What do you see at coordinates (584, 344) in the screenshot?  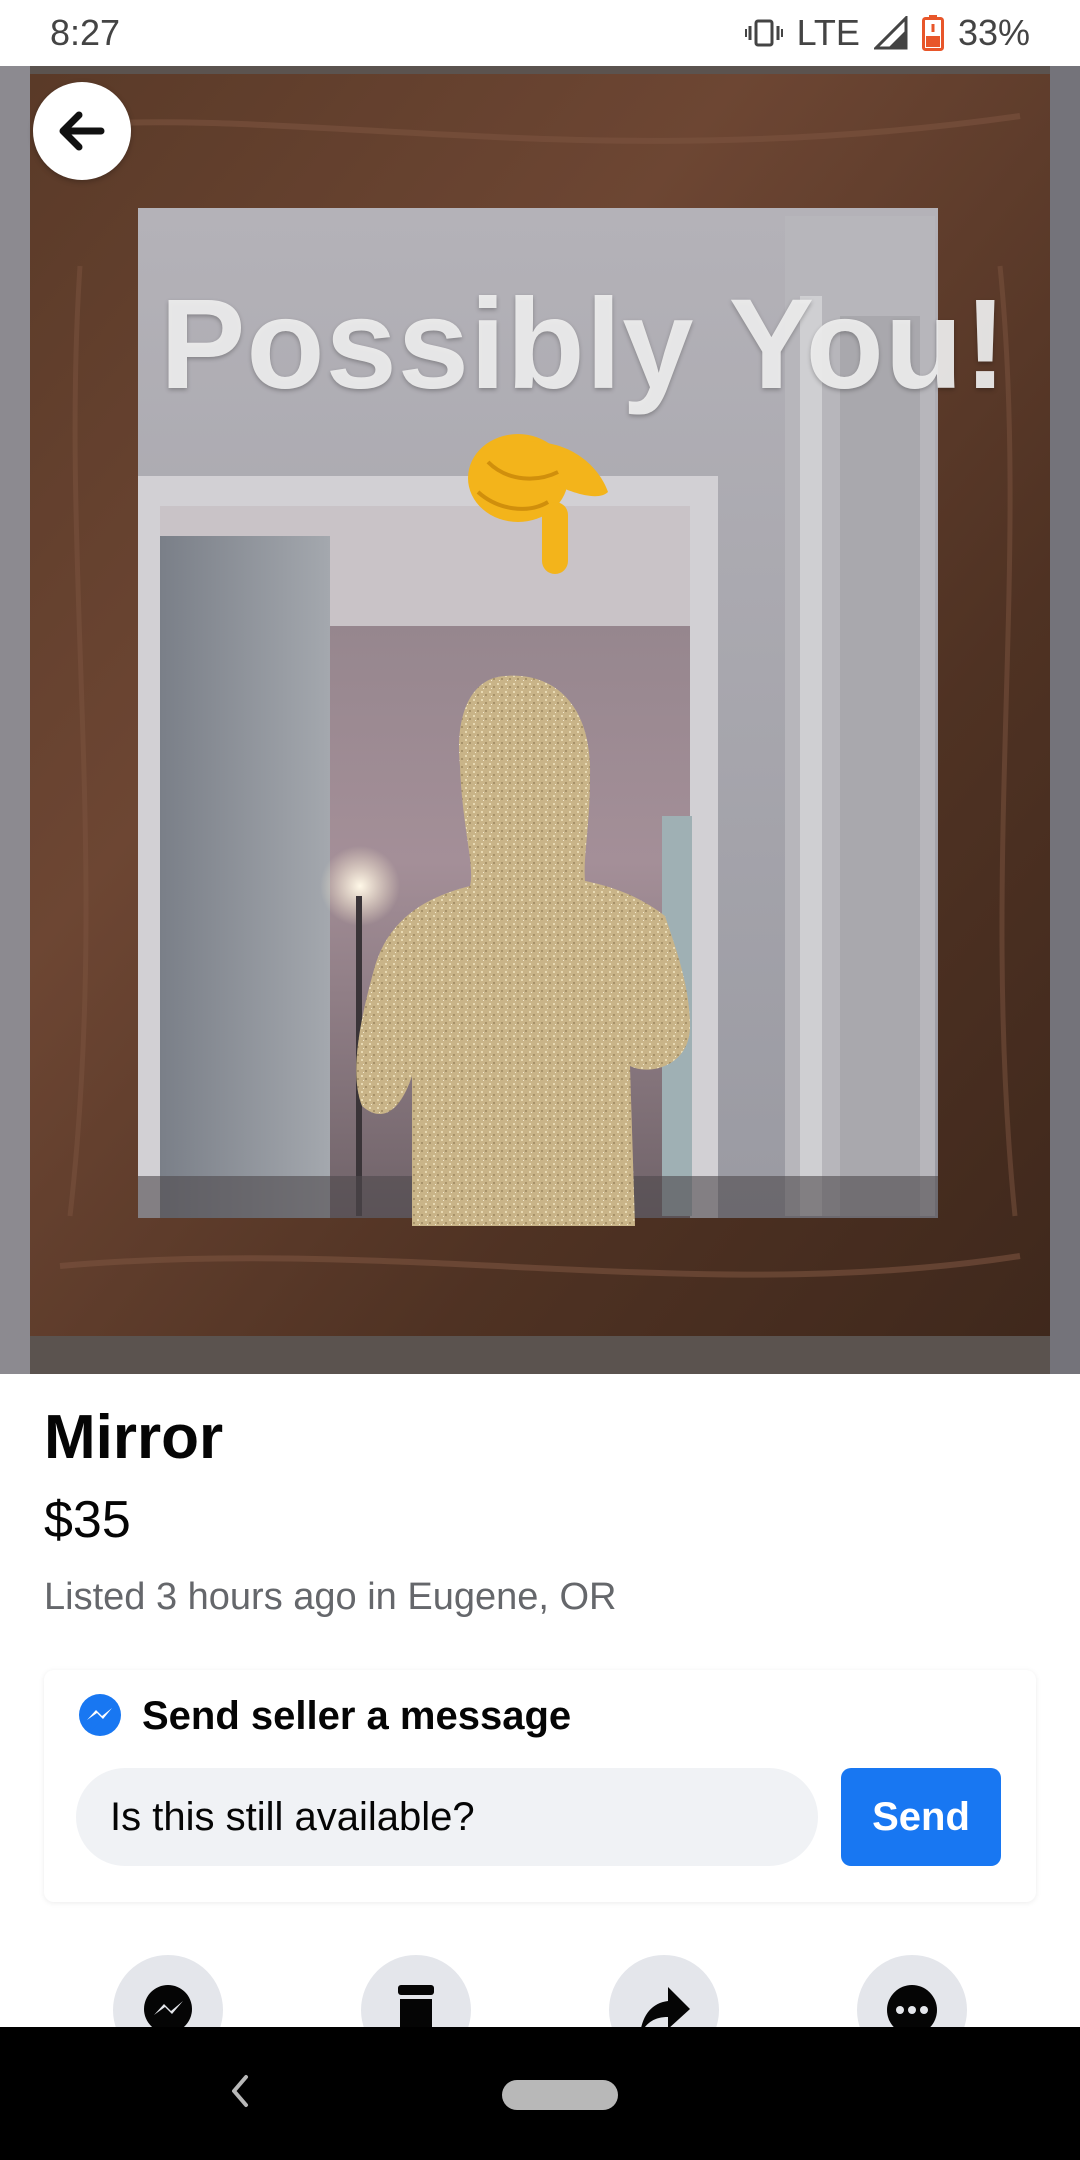 I see `photo-overlay-text: Possibly You!` at bounding box center [584, 344].